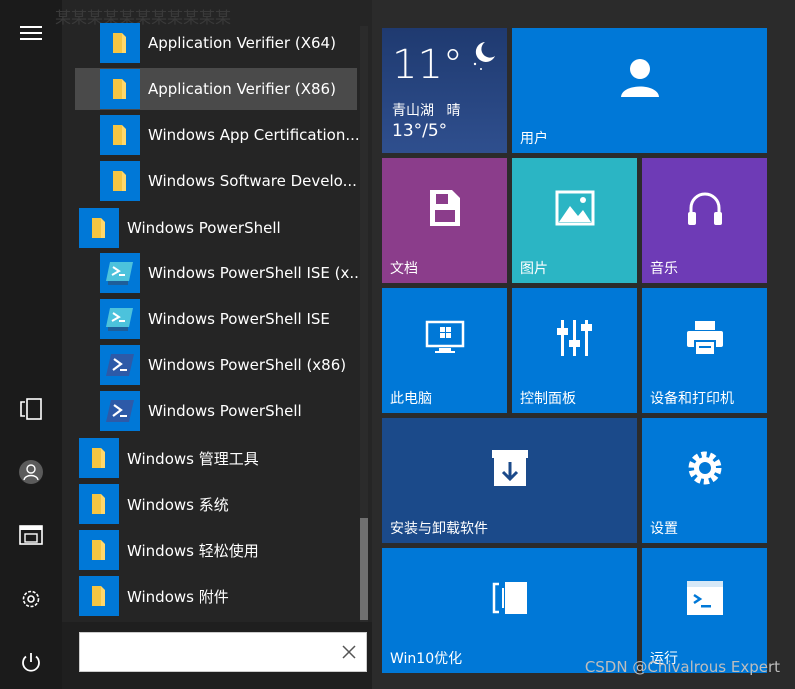 The image size is (795, 689). I want to click on left-rail, so click(31, 344).